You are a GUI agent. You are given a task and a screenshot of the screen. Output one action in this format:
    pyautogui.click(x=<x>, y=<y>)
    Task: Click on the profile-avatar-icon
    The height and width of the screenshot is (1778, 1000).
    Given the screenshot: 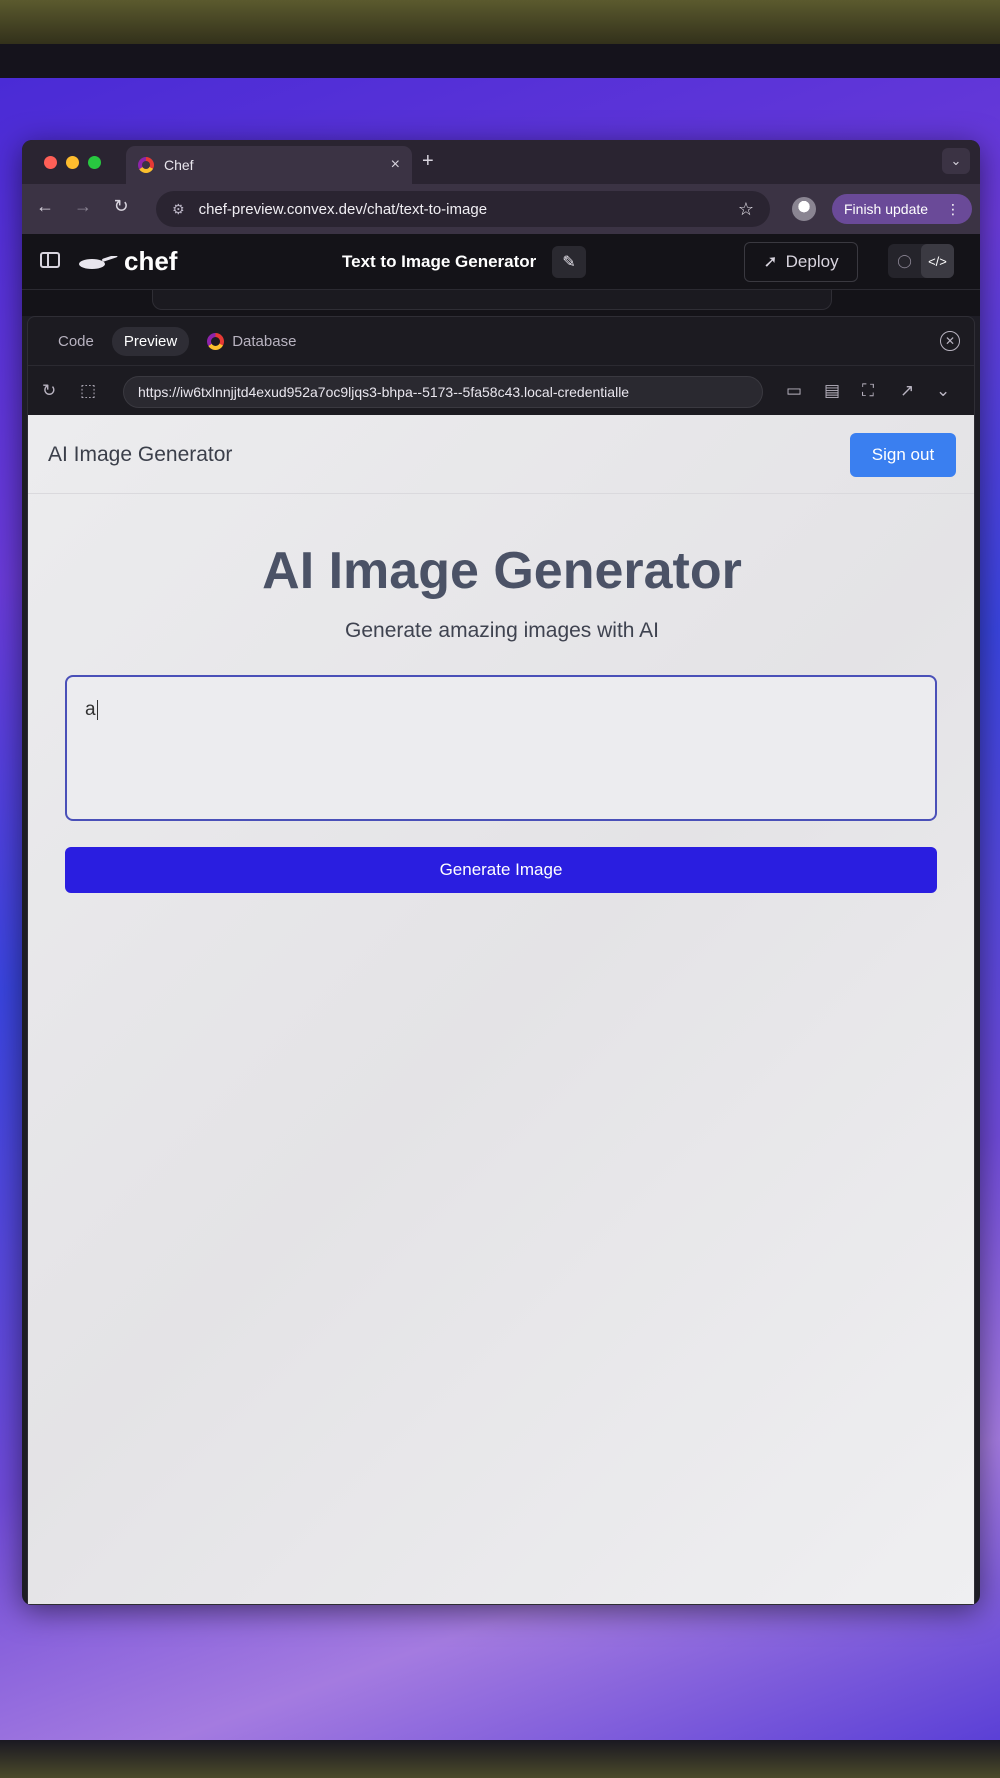 What is the action you would take?
    pyautogui.click(x=804, y=209)
    